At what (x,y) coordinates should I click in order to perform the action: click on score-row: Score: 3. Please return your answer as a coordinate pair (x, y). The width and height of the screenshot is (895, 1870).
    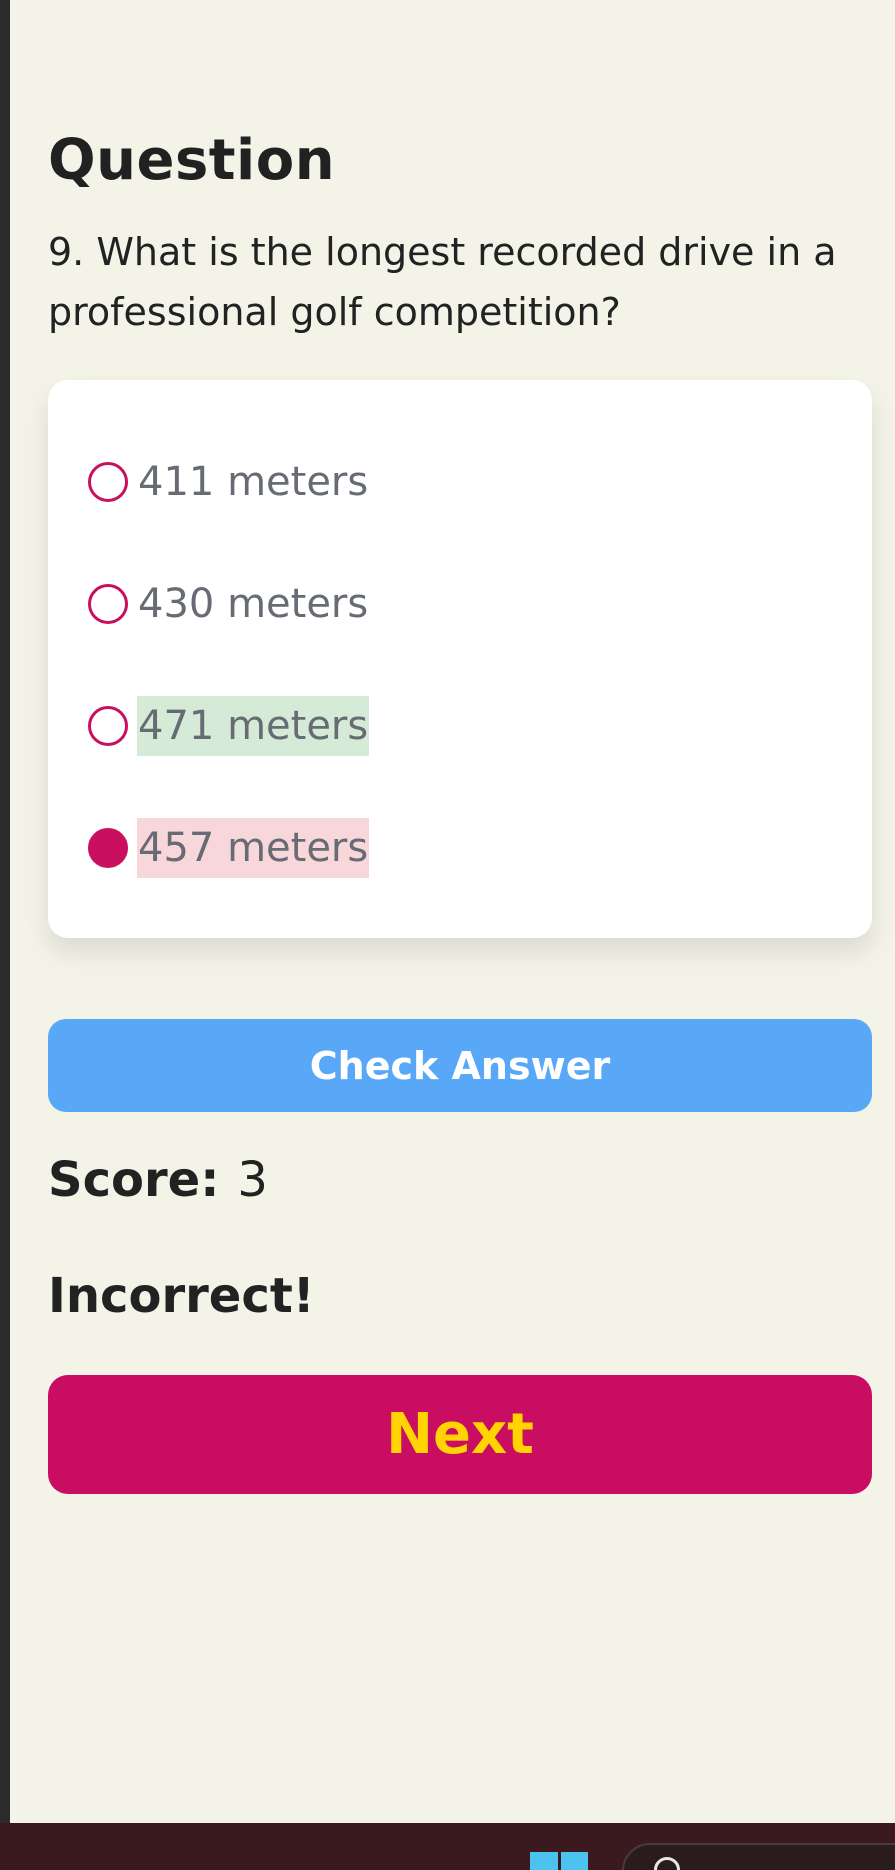
    Looking at the image, I should click on (158, 1180).